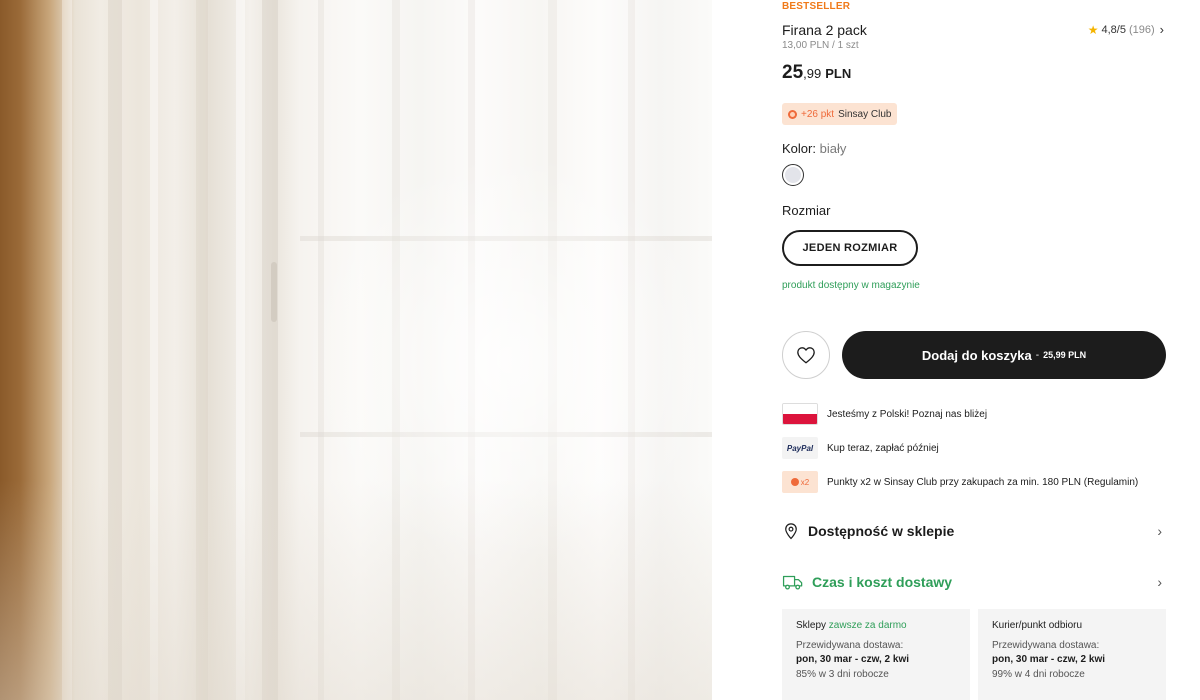 The width and height of the screenshot is (1200, 700). I want to click on delivery-percent: 85% w 3 dni robocze, so click(842, 674).